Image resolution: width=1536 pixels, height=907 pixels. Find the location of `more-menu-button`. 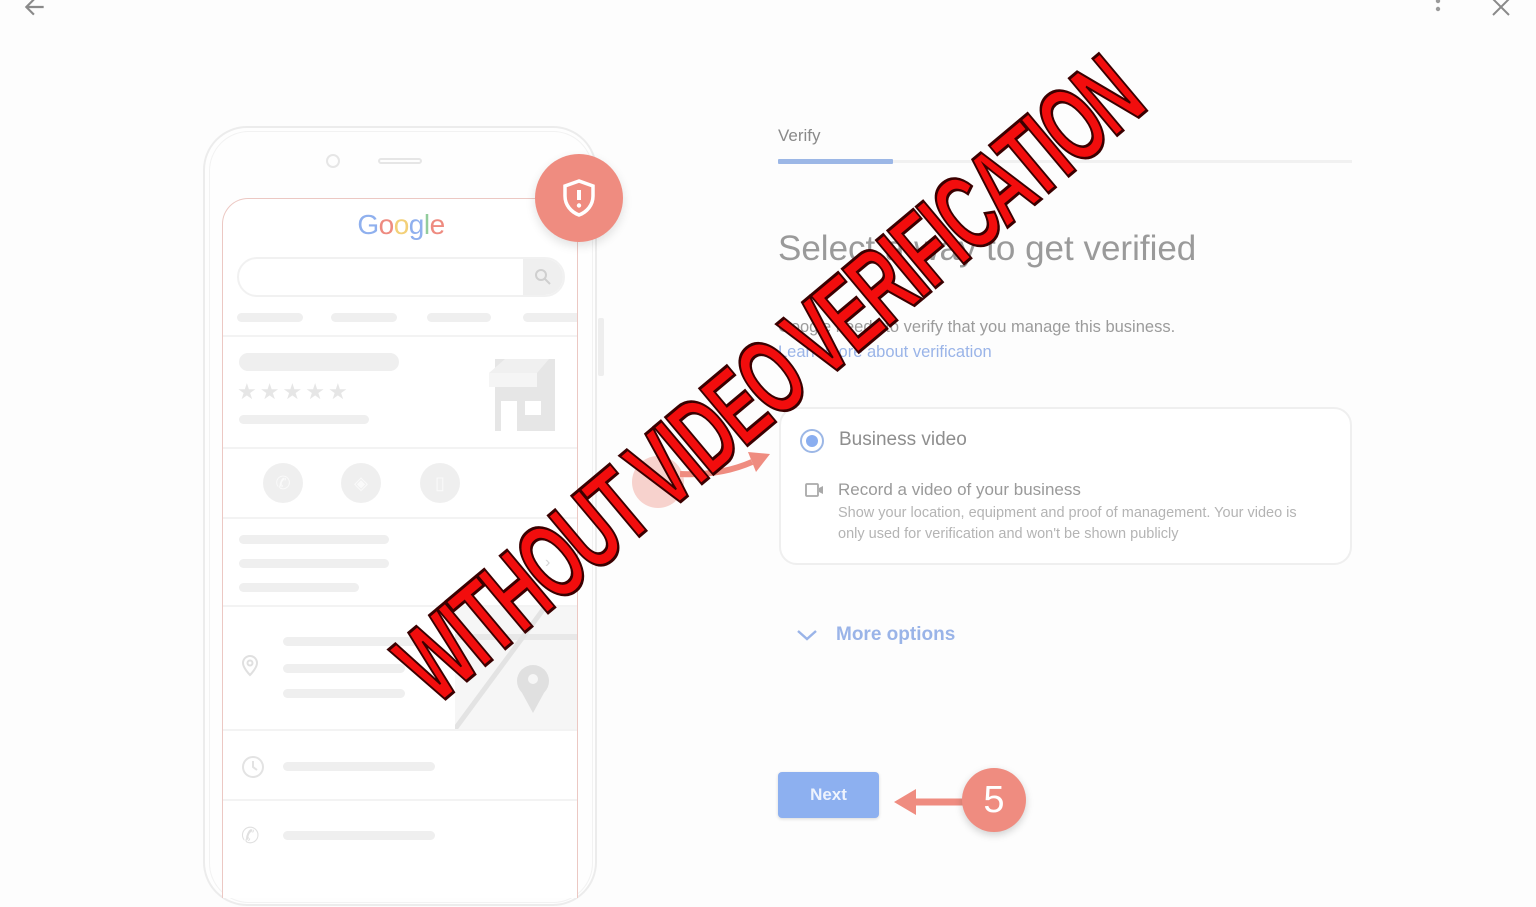

more-menu-button is located at coordinates (1438, 12).